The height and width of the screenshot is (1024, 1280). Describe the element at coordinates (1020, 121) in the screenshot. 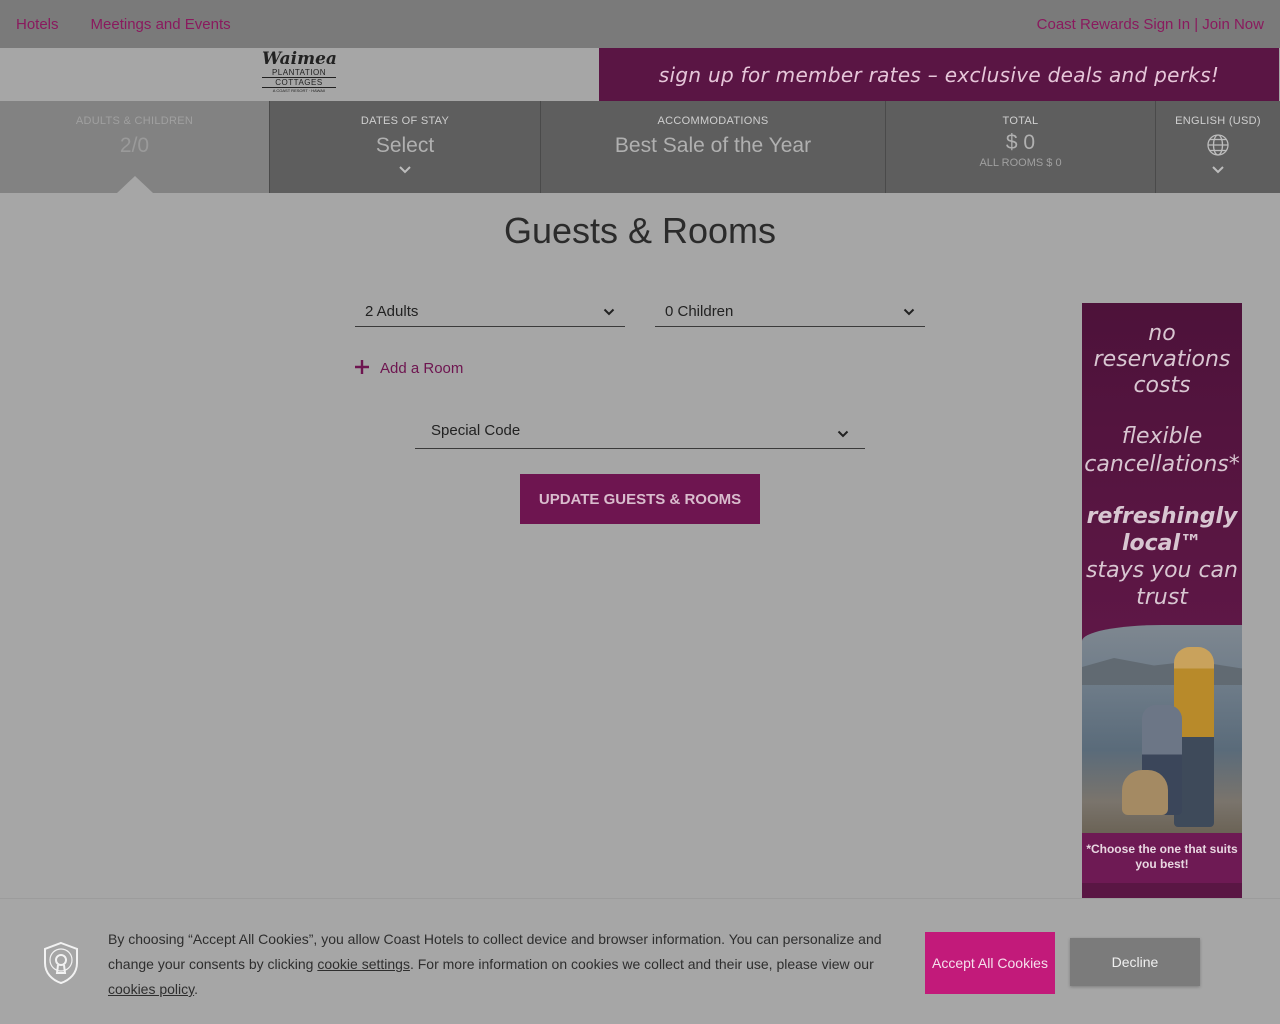

I see `total-label: TOTAL` at that location.